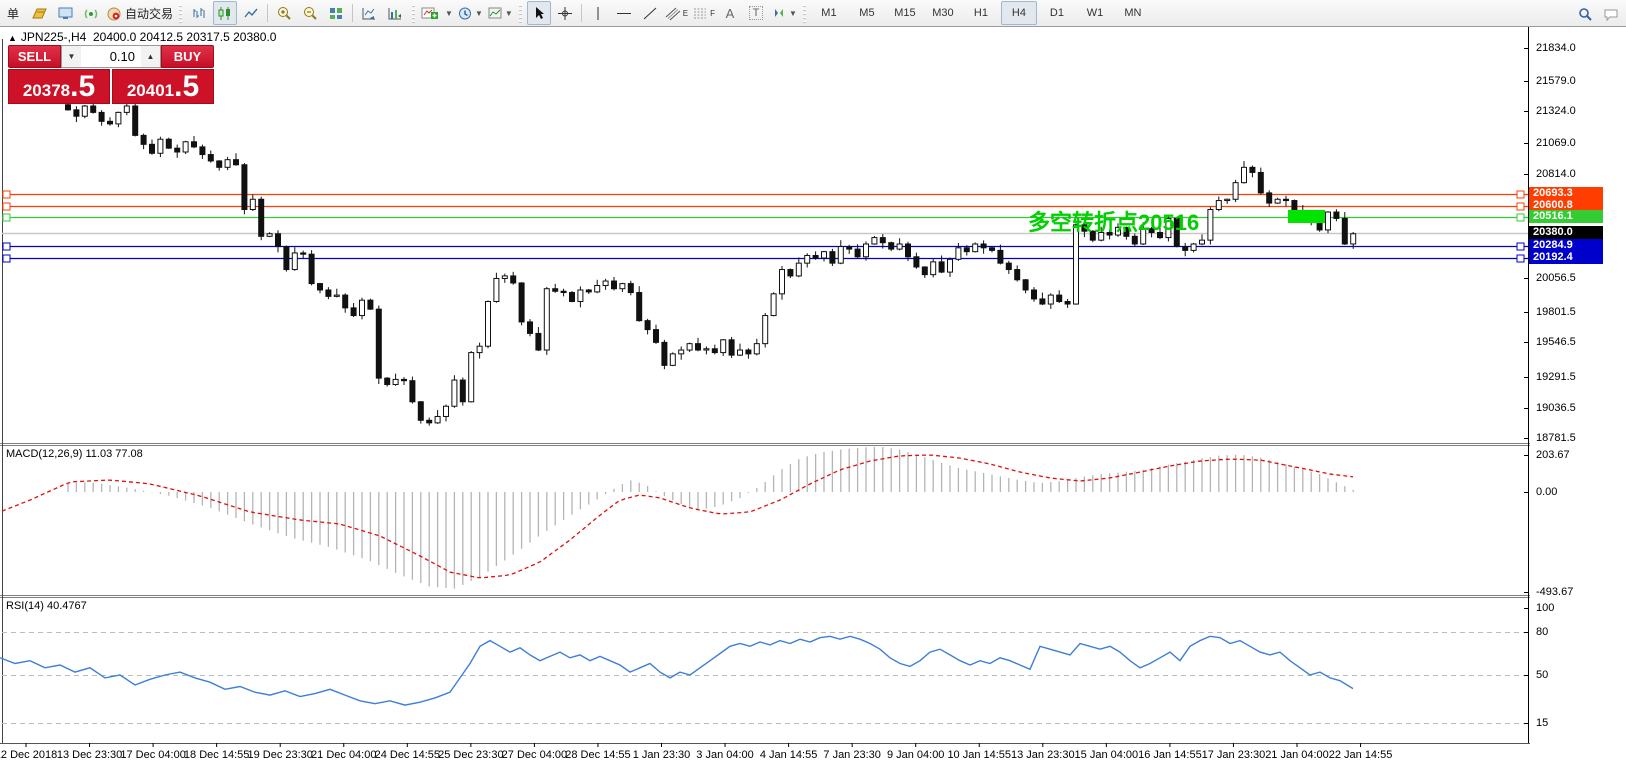  I want to click on tile-windows-icon, so click(336, 13).